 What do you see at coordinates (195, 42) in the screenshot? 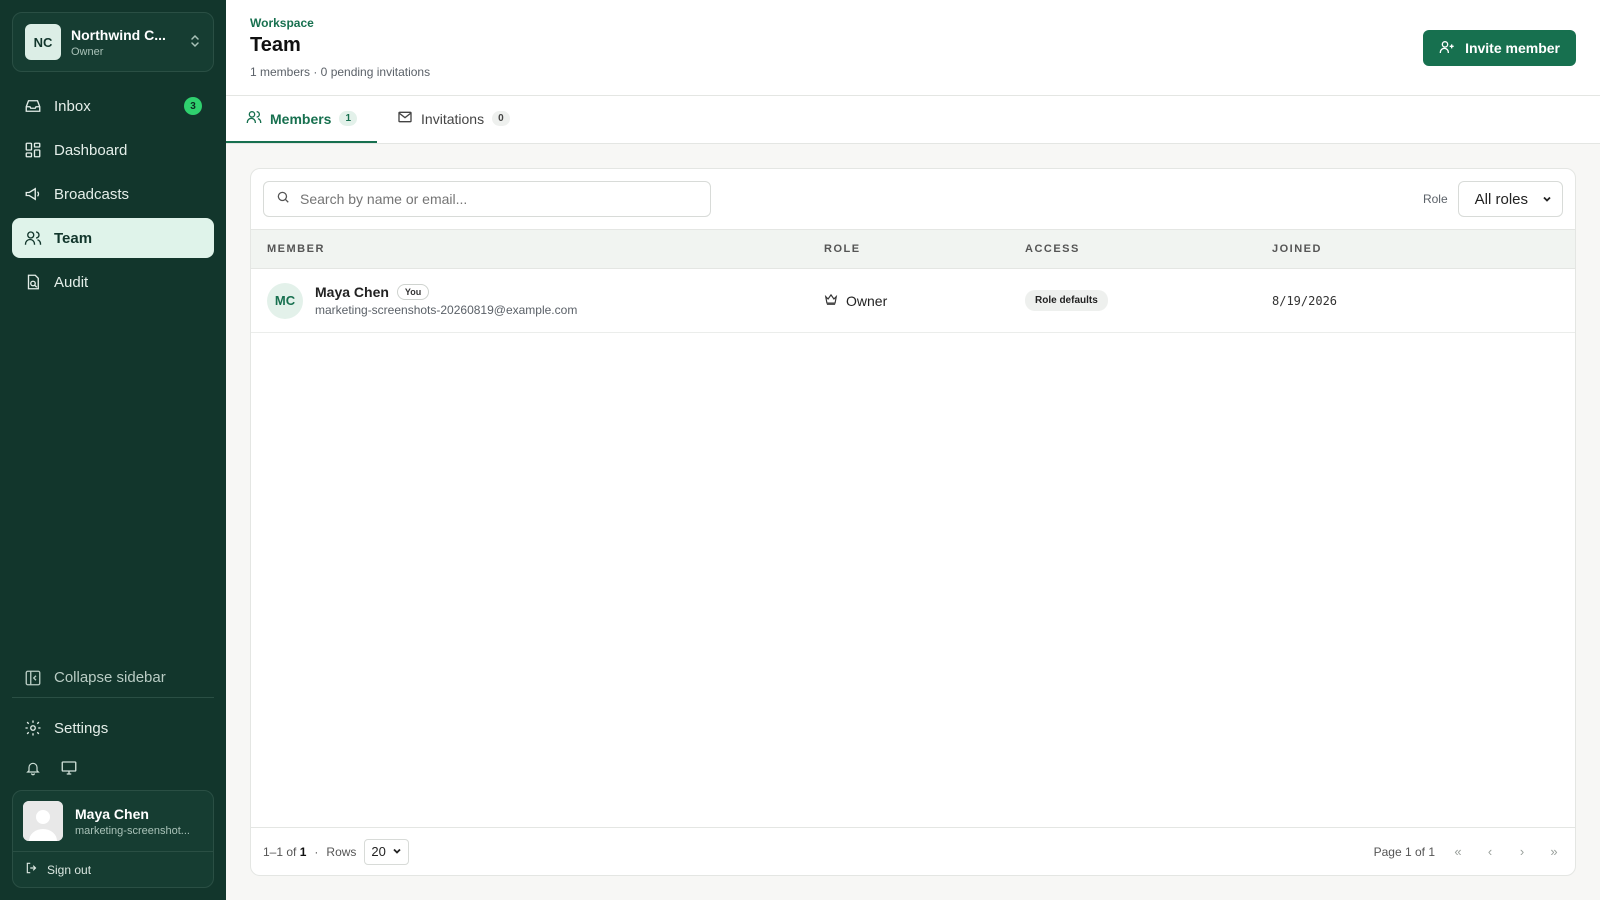
I see `chevron-up-down-icon` at bounding box center [195, 42].